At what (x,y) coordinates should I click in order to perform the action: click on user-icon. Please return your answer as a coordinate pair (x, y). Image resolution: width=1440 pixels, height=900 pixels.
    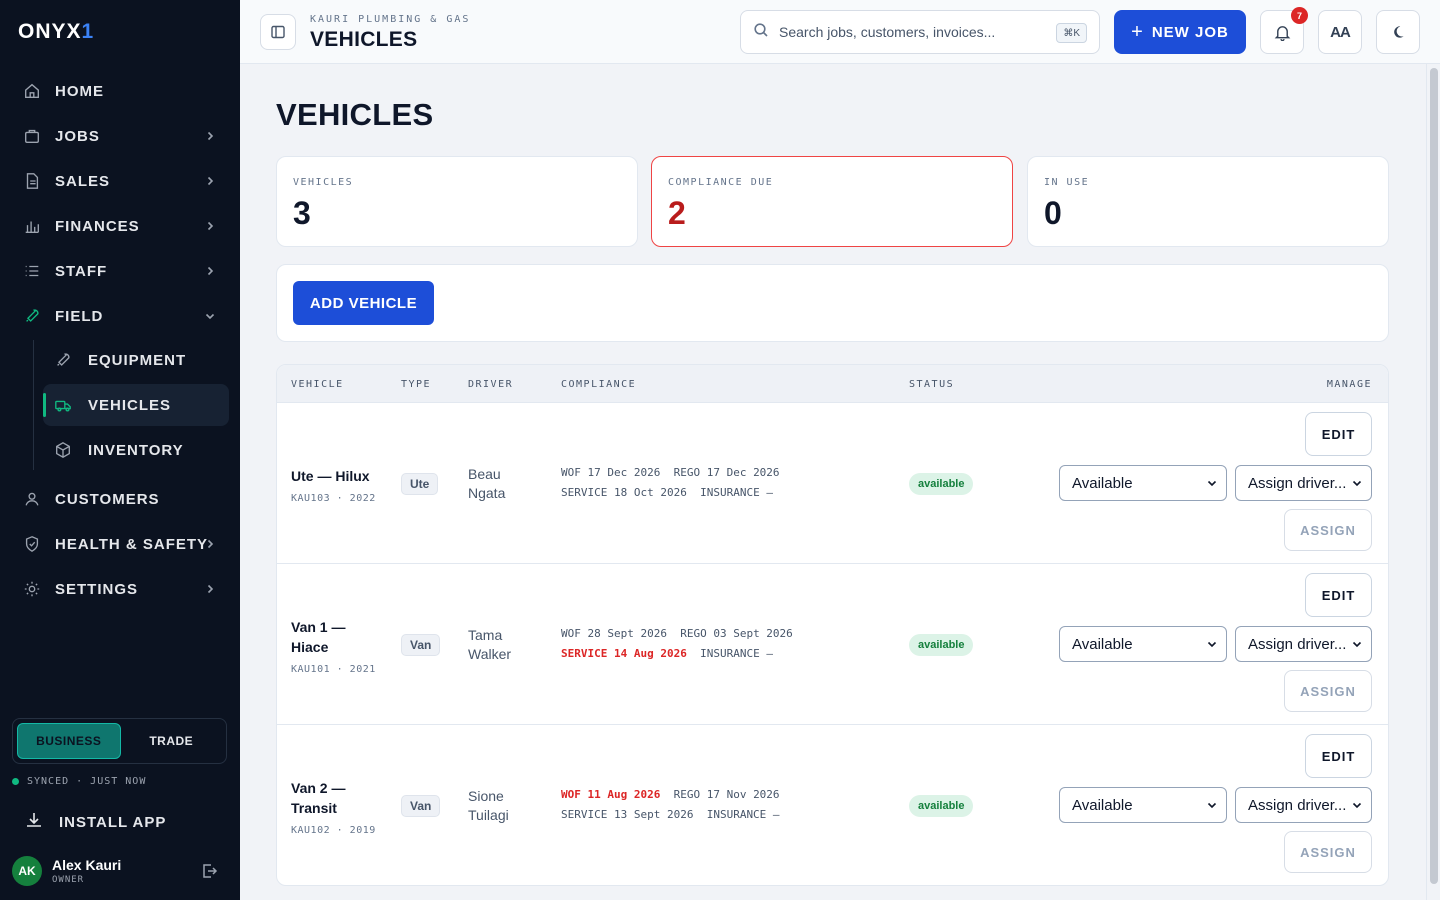
    Looking at the image, I should click on (32, 499).